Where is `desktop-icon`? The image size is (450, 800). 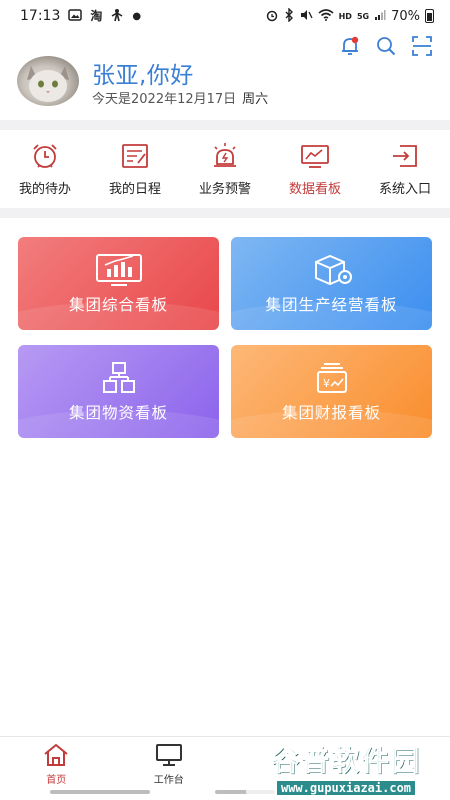
desktop-icon is located at coordinates (169, 755).